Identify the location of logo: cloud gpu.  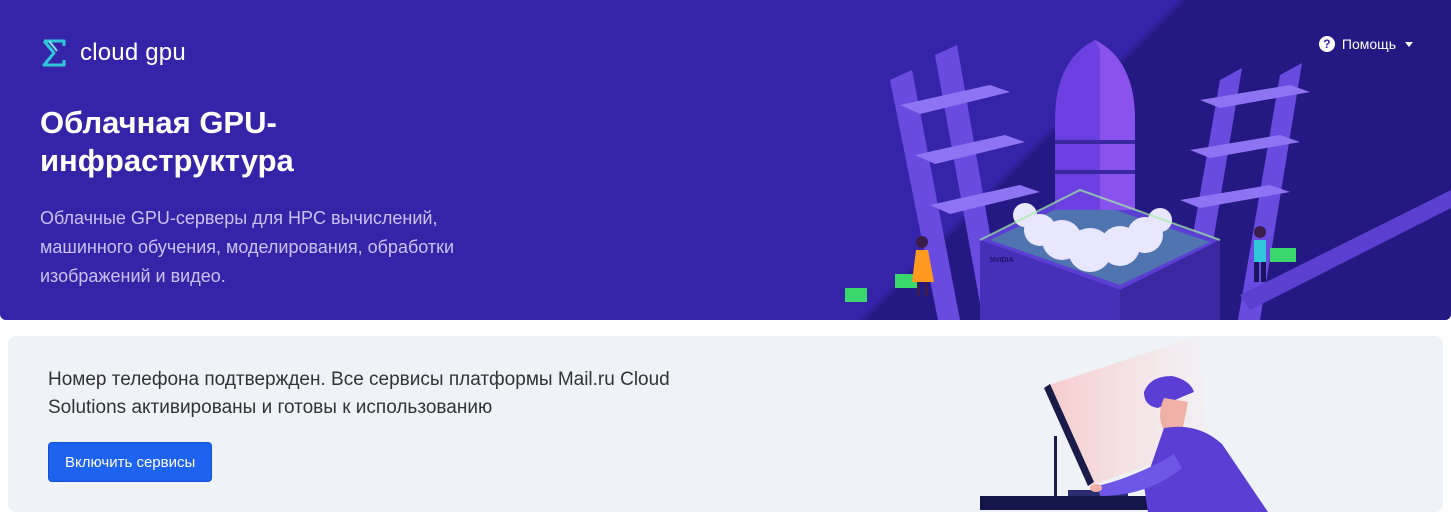
(113, 53).